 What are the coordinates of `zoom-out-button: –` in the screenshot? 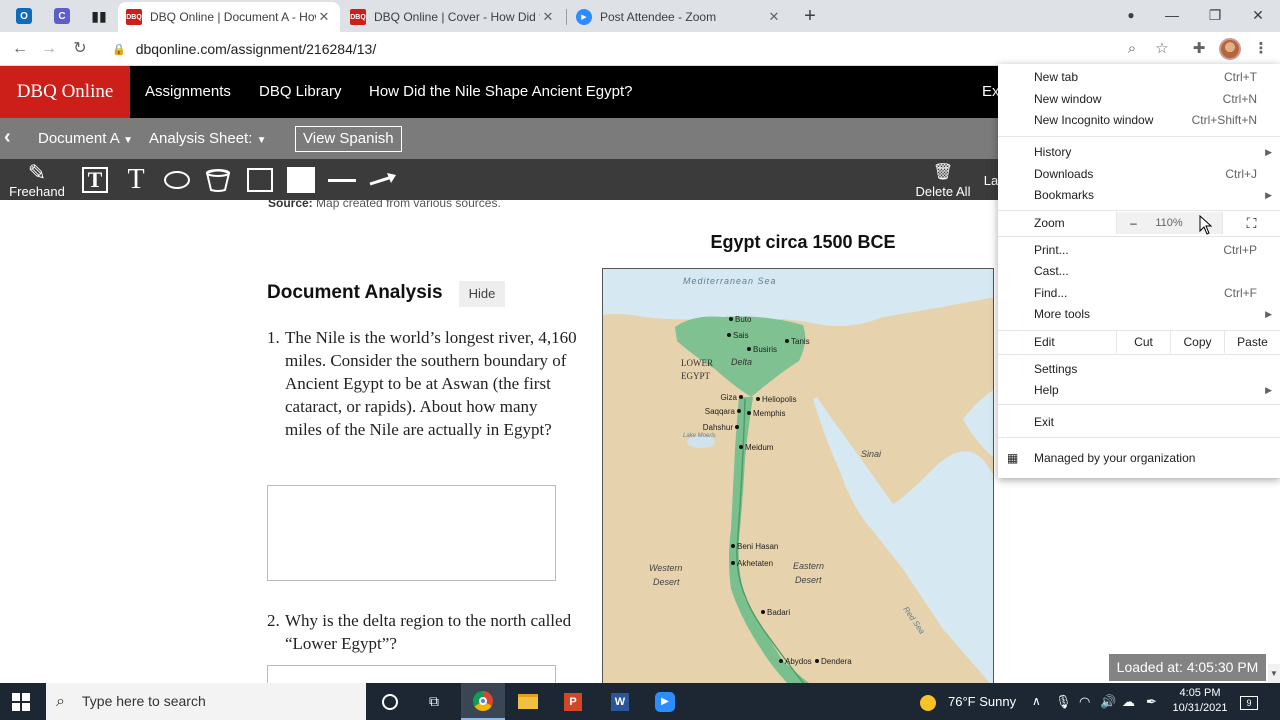 It's located at (1133, 223).